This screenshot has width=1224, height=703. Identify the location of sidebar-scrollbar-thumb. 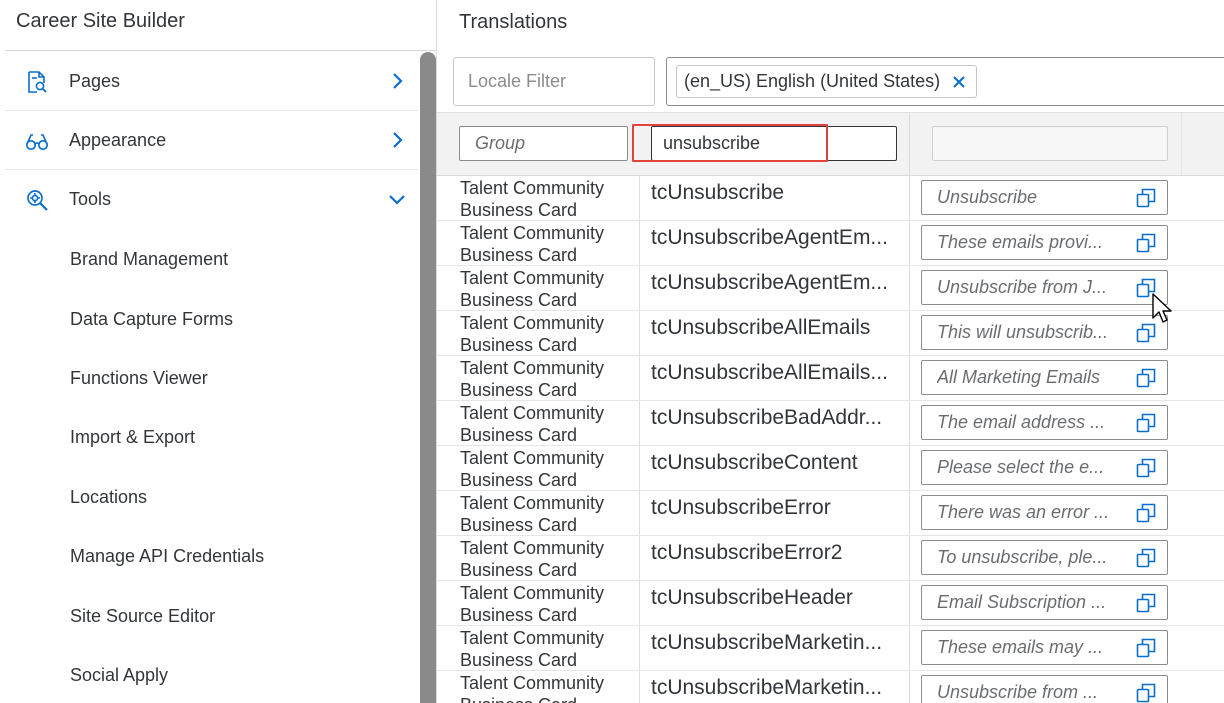
(428, 377).